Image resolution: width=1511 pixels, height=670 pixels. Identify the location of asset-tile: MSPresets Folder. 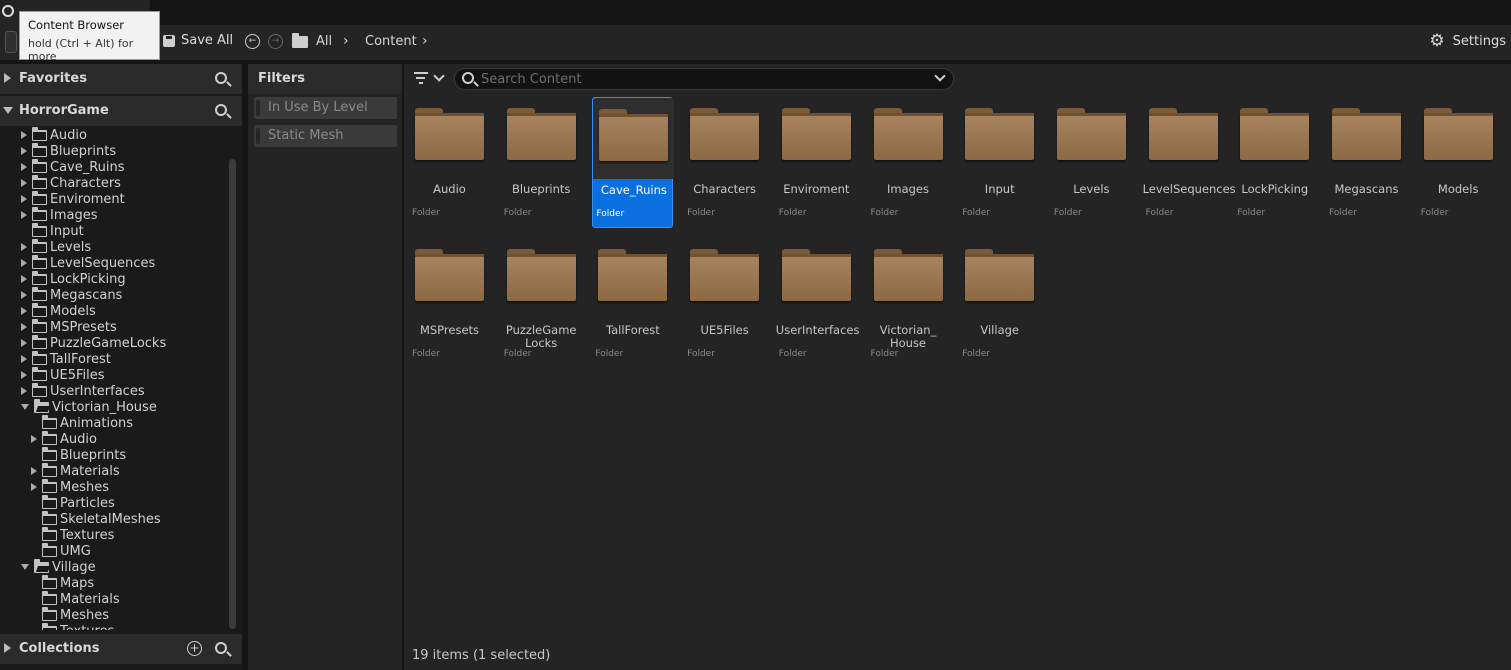
(449, 303).